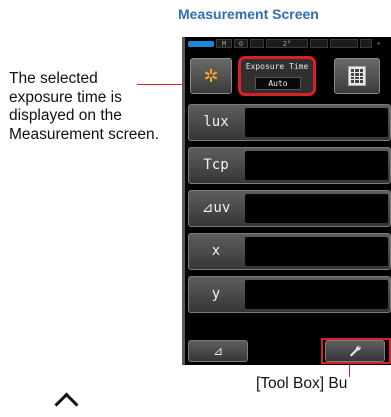 Image resolution: width=391 pixels, height=417 pixels. I want to click on top-row: ✲ Exposure Time Auto, so click(289, 75).